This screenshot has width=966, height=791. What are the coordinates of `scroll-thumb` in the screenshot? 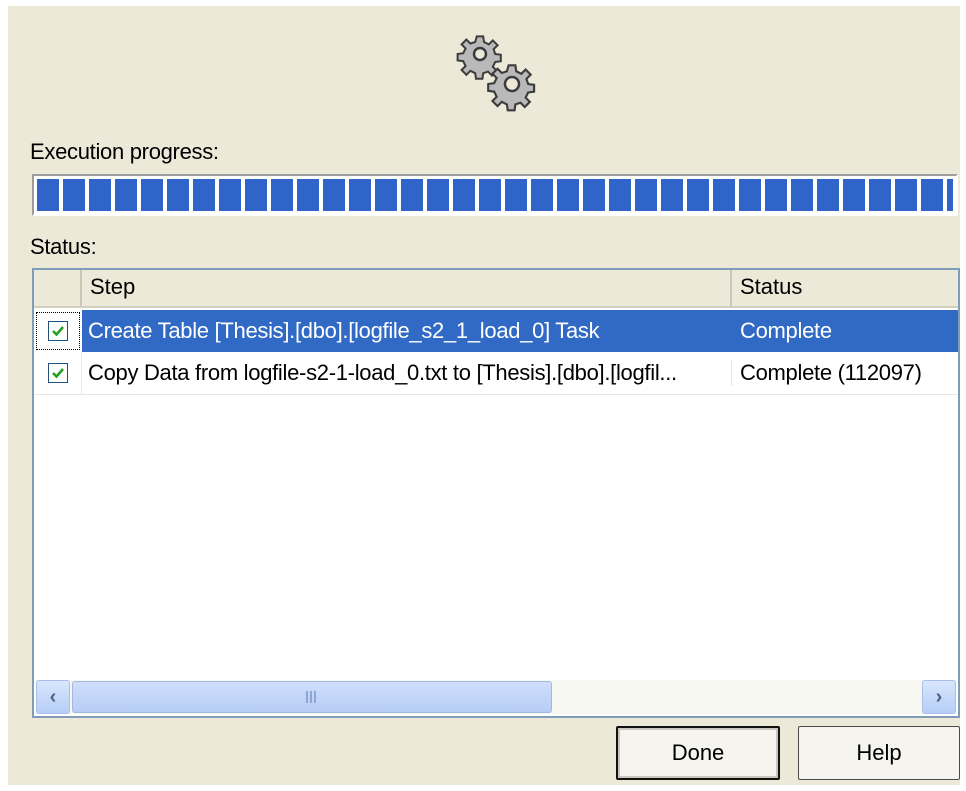 It's located at (312, 697).